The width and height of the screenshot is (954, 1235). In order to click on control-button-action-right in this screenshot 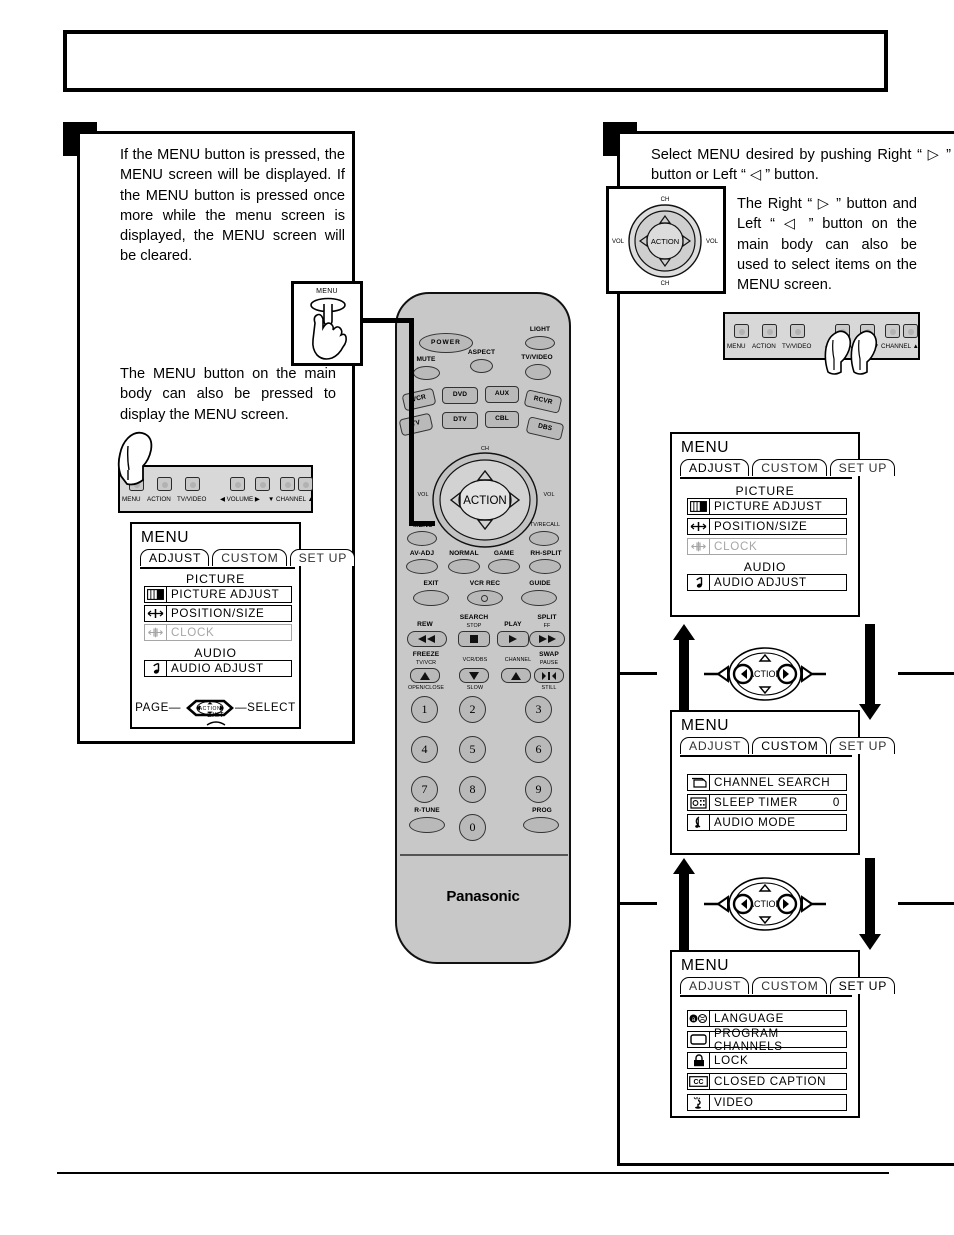, I will do `click(769, 331)`.